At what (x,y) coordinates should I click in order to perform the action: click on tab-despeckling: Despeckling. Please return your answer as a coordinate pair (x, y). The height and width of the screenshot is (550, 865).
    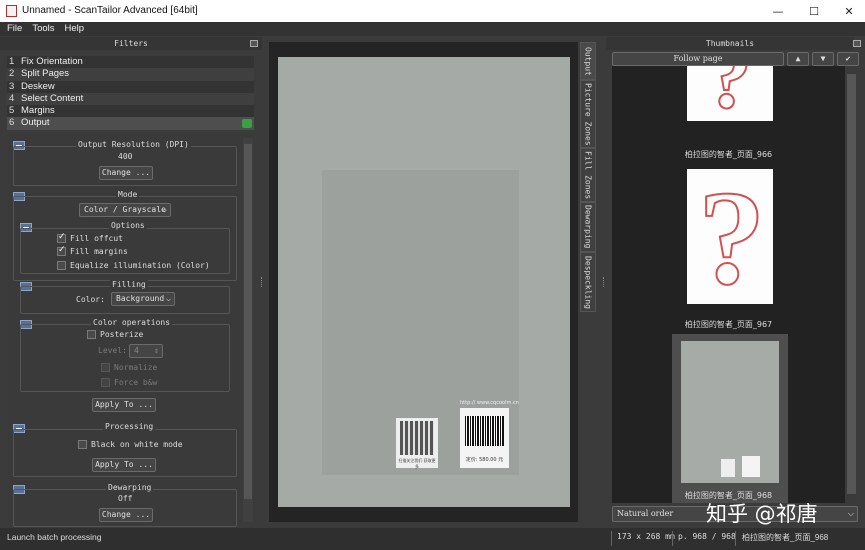
    Looking at the image, I should click on (588, 282).